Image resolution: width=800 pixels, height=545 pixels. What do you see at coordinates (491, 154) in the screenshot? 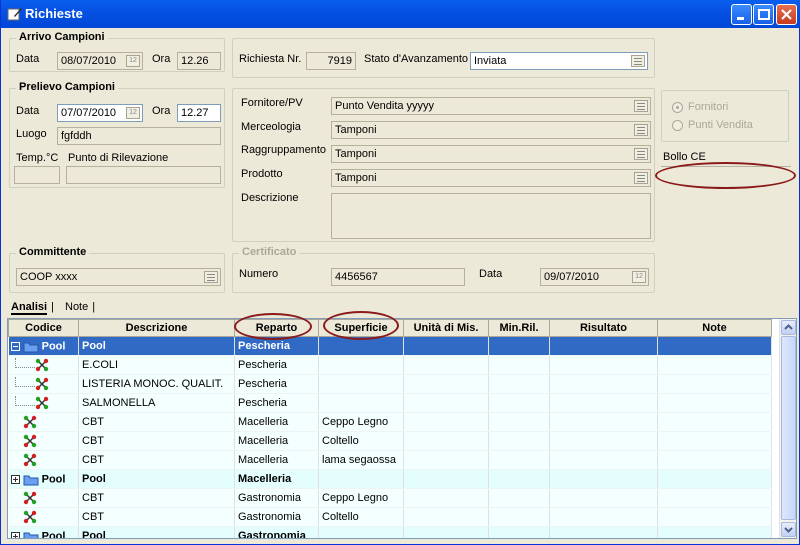
I see `raggruppamento-dropdown: Tamponi` at bounding box center [491, 154].